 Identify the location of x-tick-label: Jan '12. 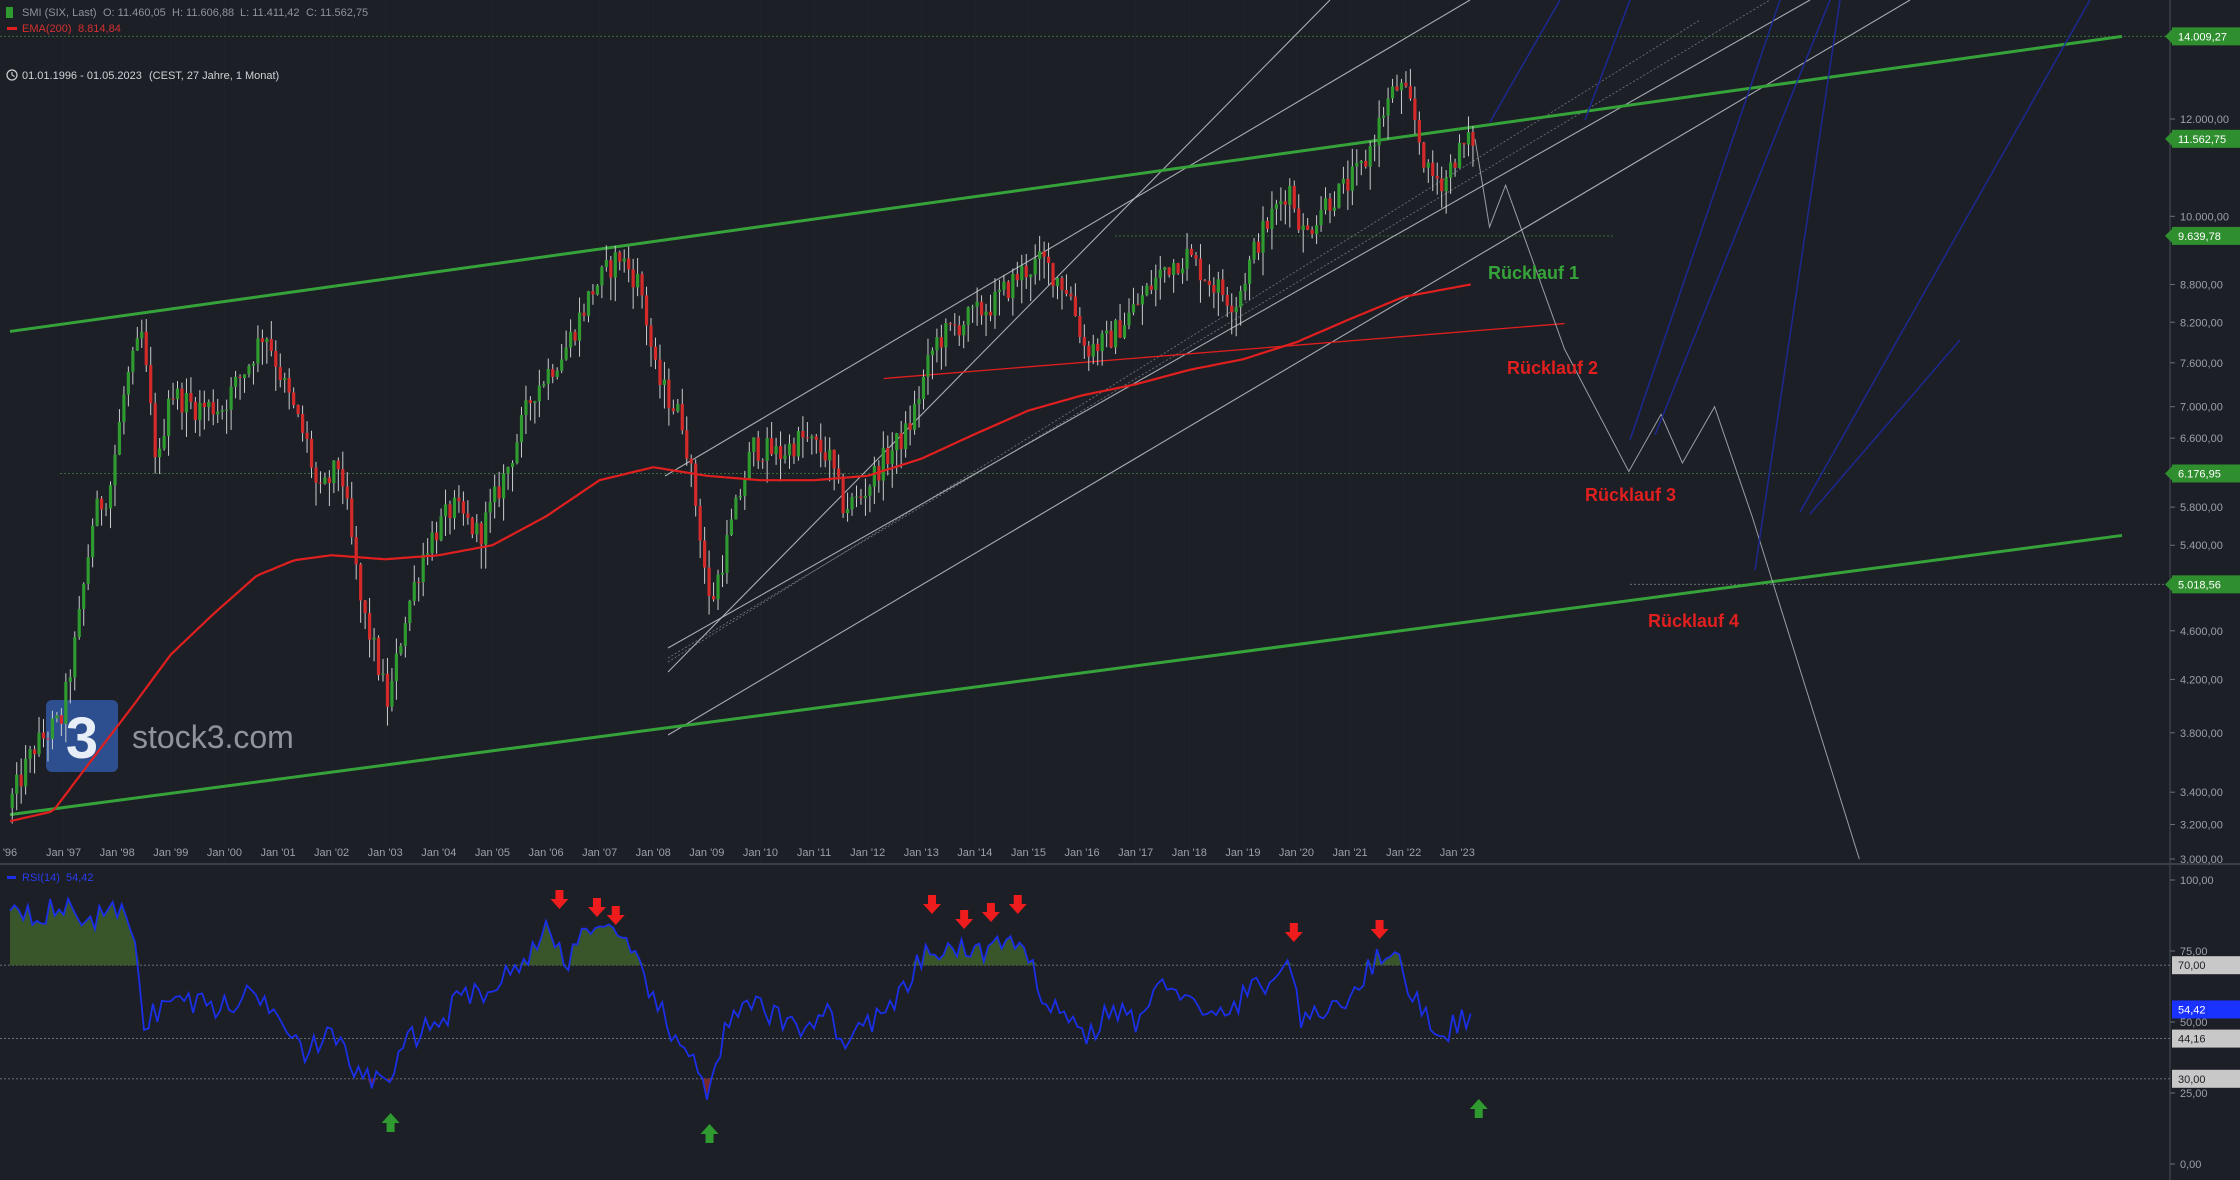
(867, 853).